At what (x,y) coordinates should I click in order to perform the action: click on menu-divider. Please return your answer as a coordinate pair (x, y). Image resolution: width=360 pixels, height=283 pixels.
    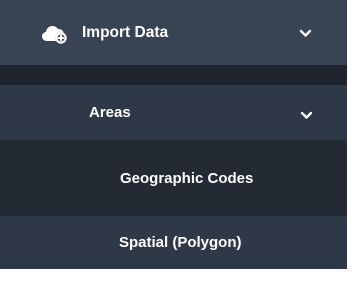
    Looking at the image, I should click on (173, 75).